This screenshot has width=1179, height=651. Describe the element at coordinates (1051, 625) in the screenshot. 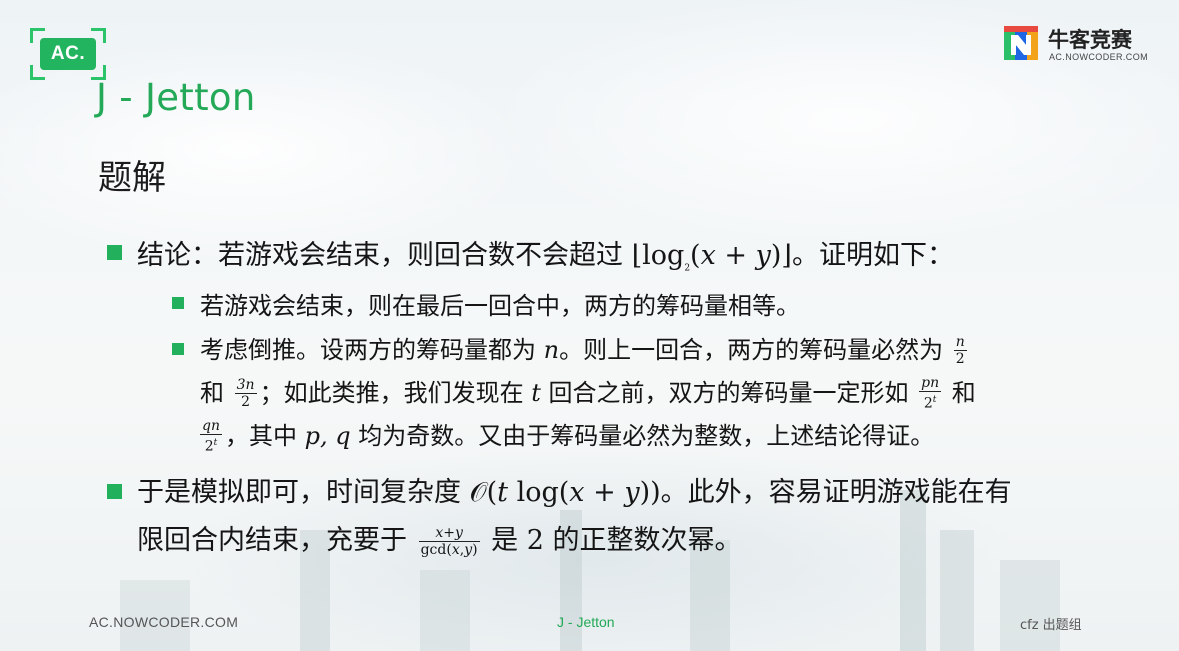

I see `footer-author: cfz 出题组` at that location.